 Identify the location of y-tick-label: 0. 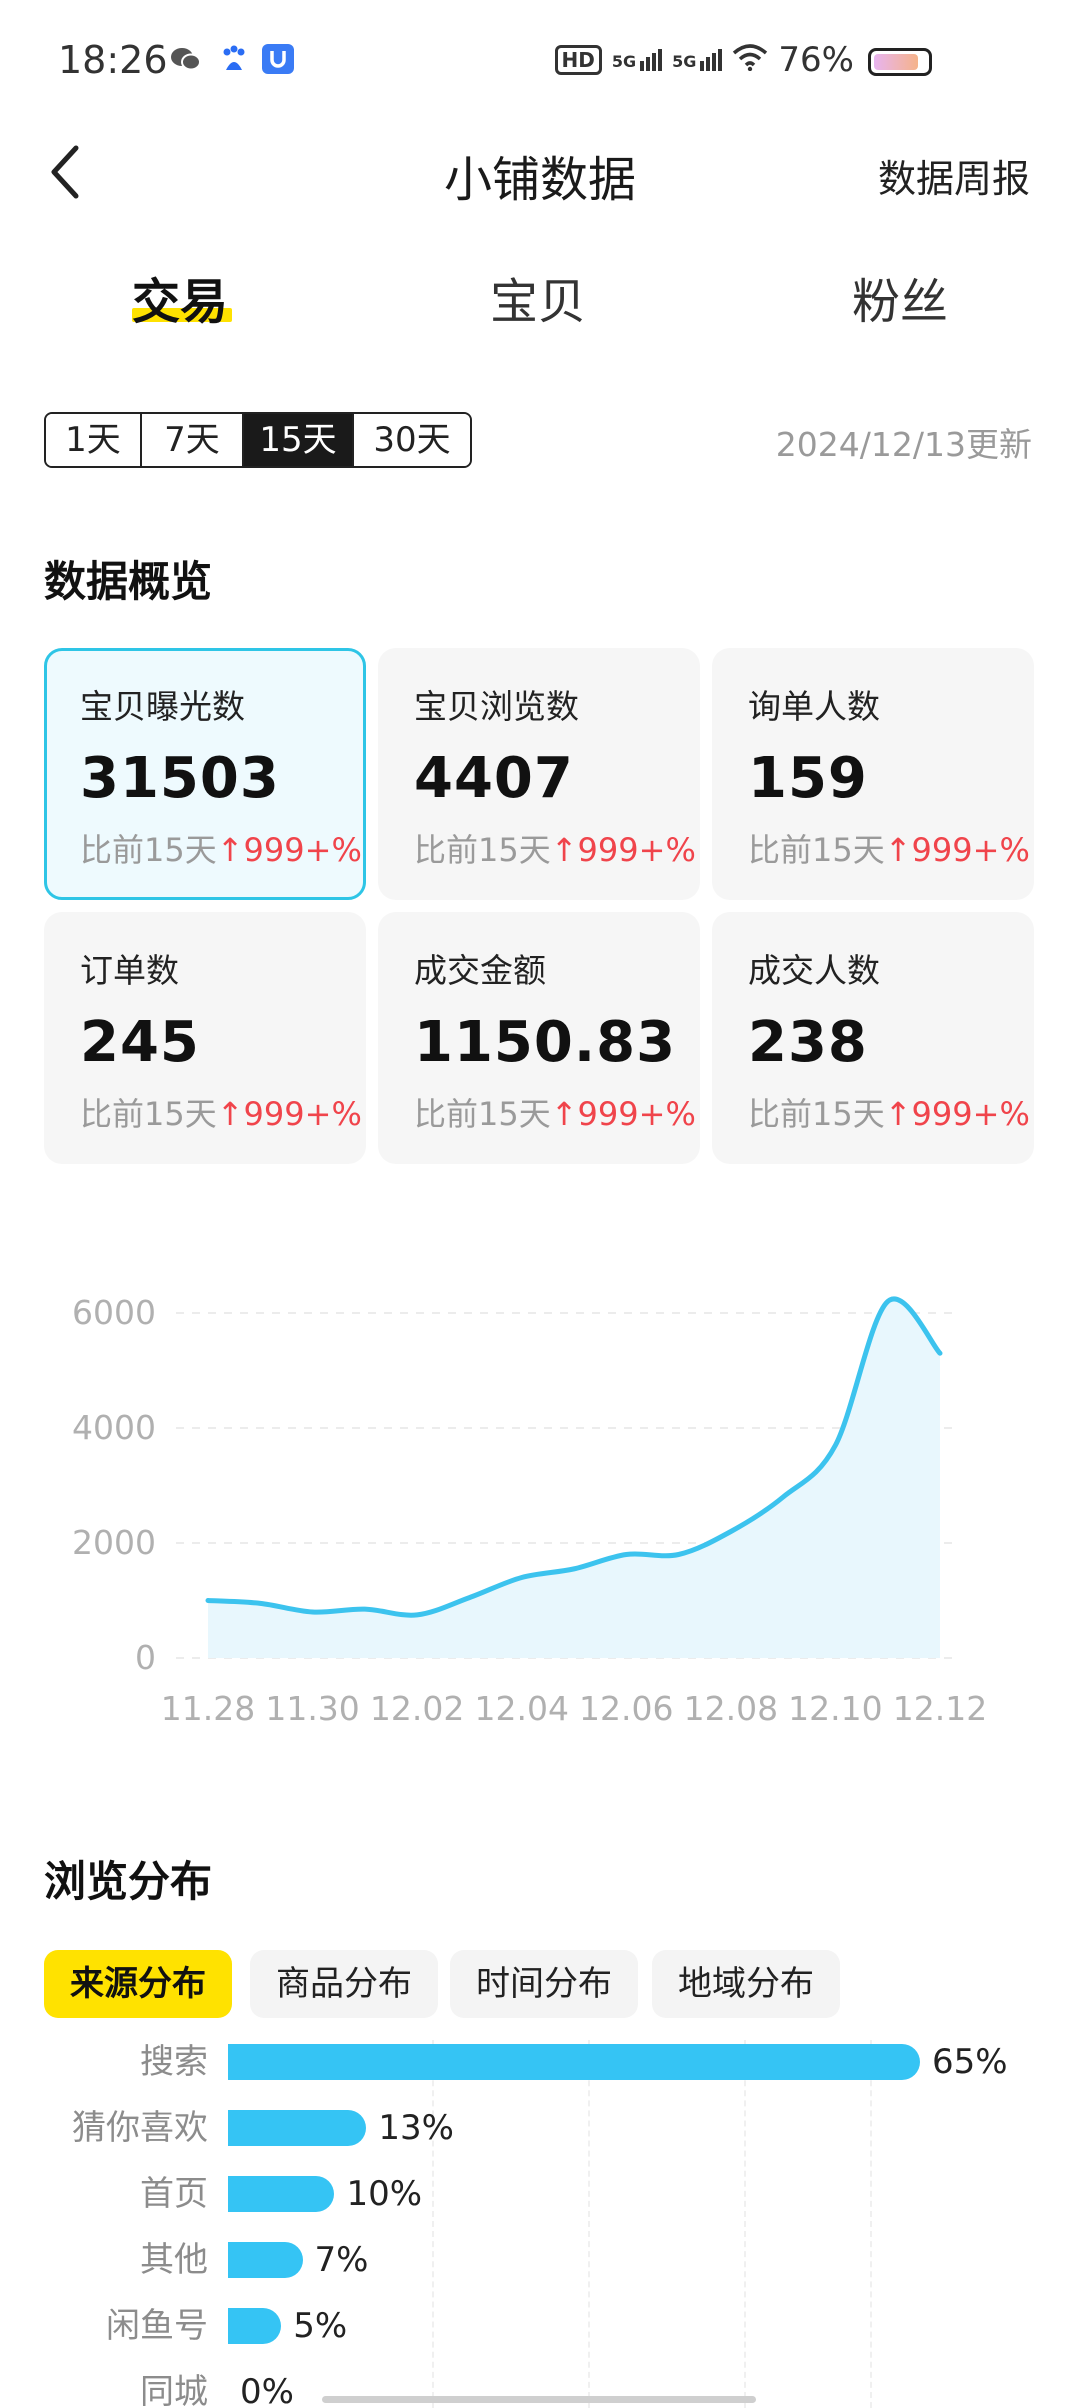
(145, 1657).